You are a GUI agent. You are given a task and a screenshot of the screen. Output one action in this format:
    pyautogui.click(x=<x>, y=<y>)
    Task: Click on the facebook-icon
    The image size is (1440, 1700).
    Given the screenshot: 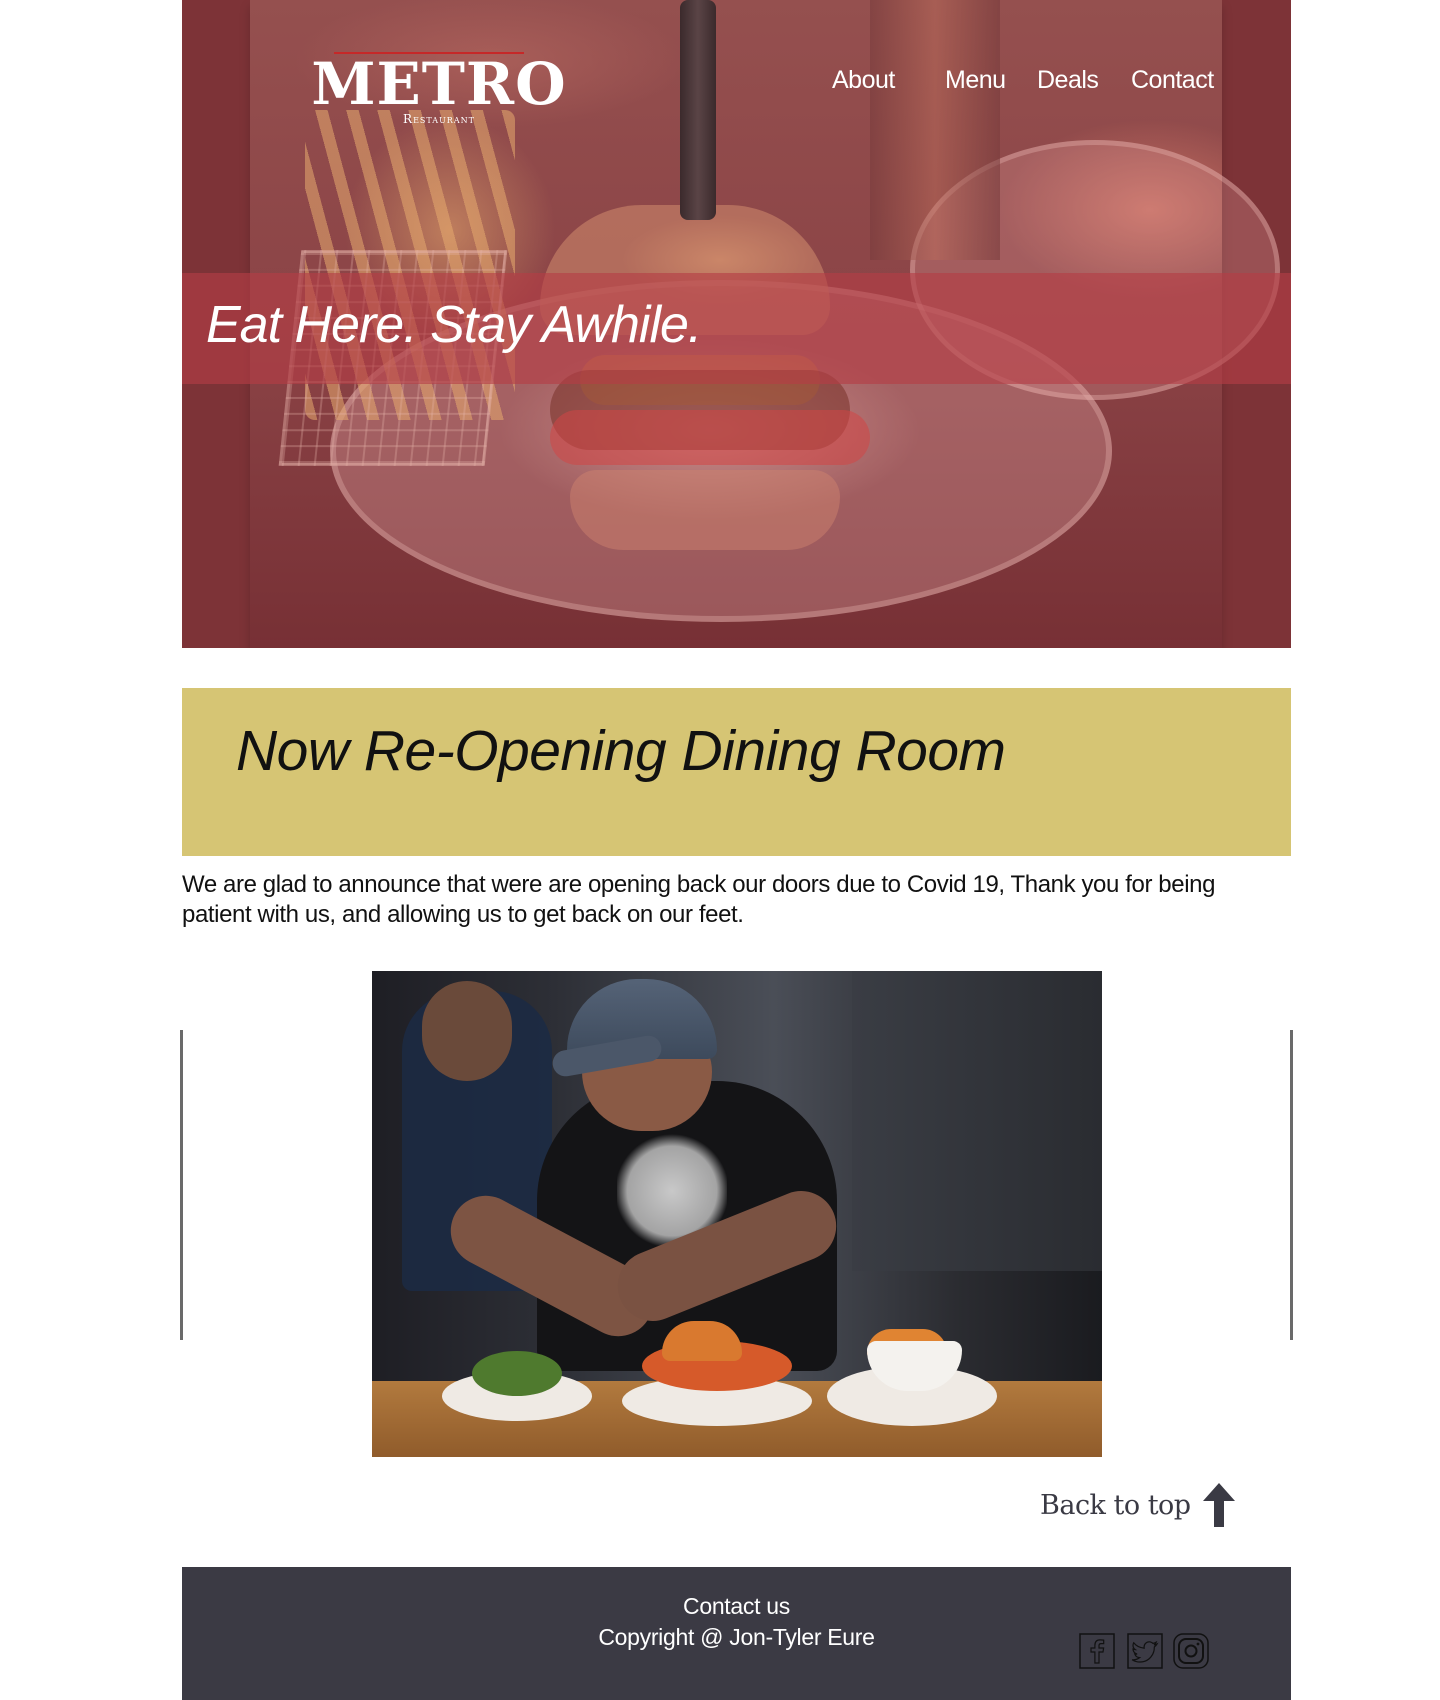 What is the action you would take?
    pyautogui.click(x=1097, y=1651)
    